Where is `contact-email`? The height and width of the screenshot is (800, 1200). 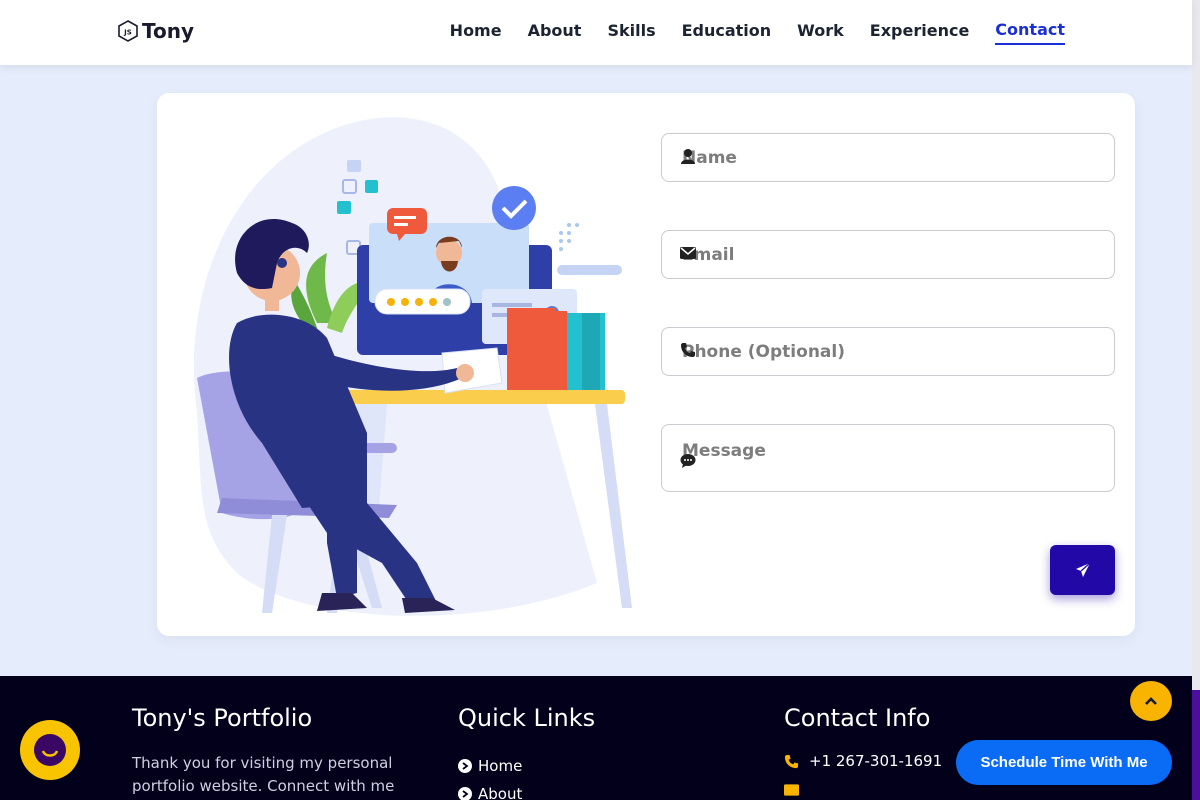
contact-email is located at coordinates (863, 790).